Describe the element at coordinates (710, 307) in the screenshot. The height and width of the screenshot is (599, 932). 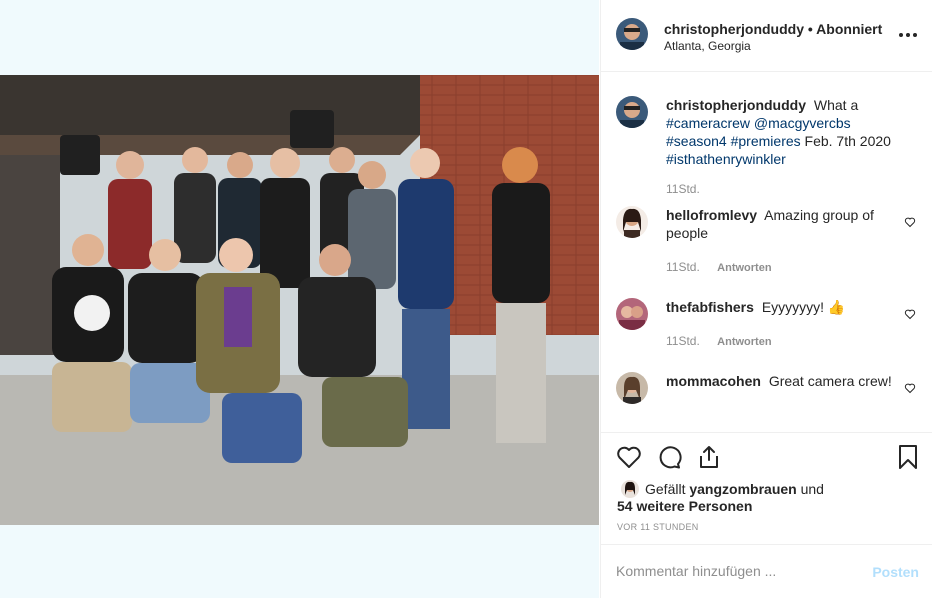
I see `comment-username: thefabfishers` at that location.